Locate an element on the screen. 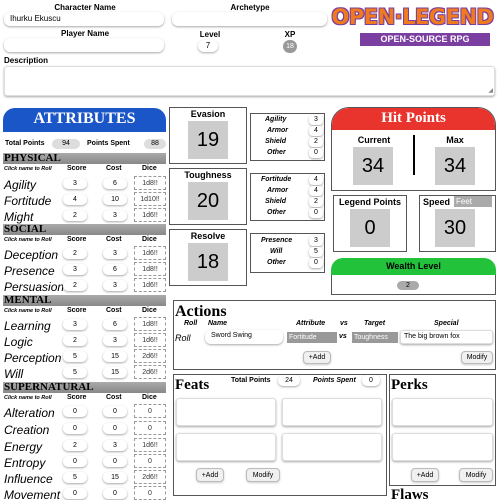  attr-entropy: Entropy is located at coordinates (24, 463).